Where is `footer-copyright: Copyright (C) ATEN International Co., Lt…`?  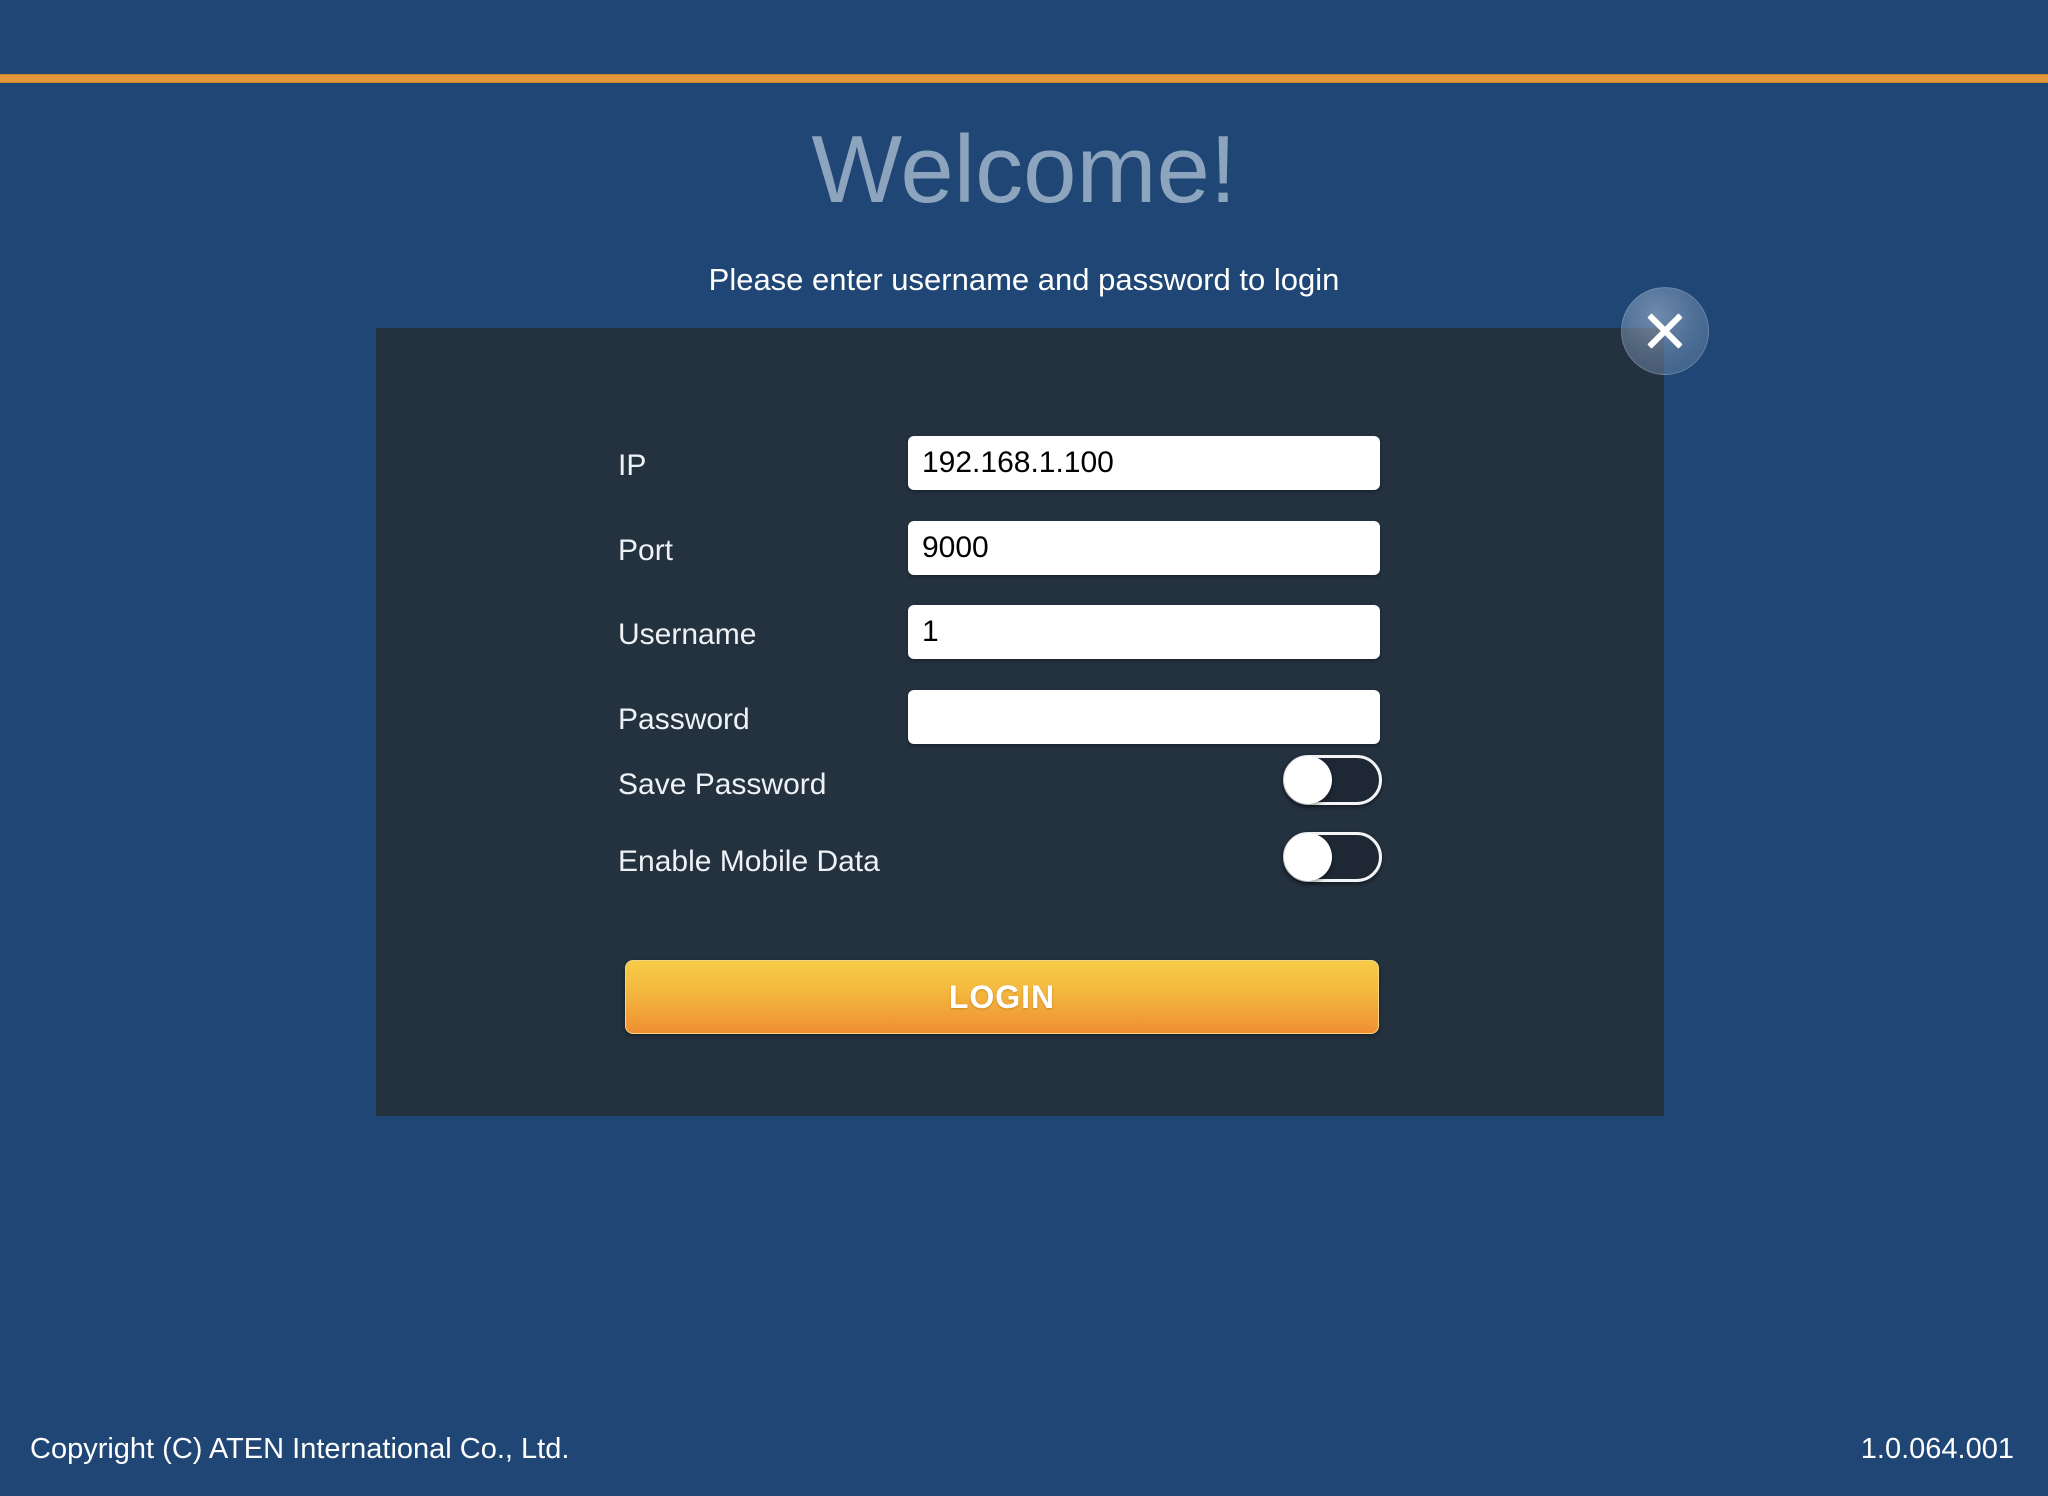 footer-copyright: Copyright (C) ATEN International Co., Lt… is located at coordinates (300, 1449).